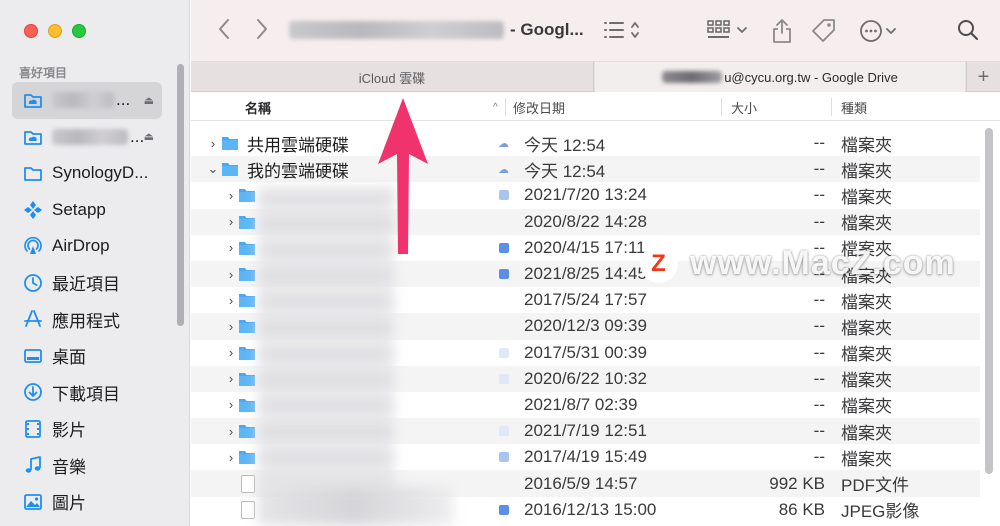 The width and height of the screenshot is (1000, 526). What do you see at coordinates (581, 404) in the screenshot?
I see `date-modified: 2021/8/7 02:39` at bounding box center [581, 404].